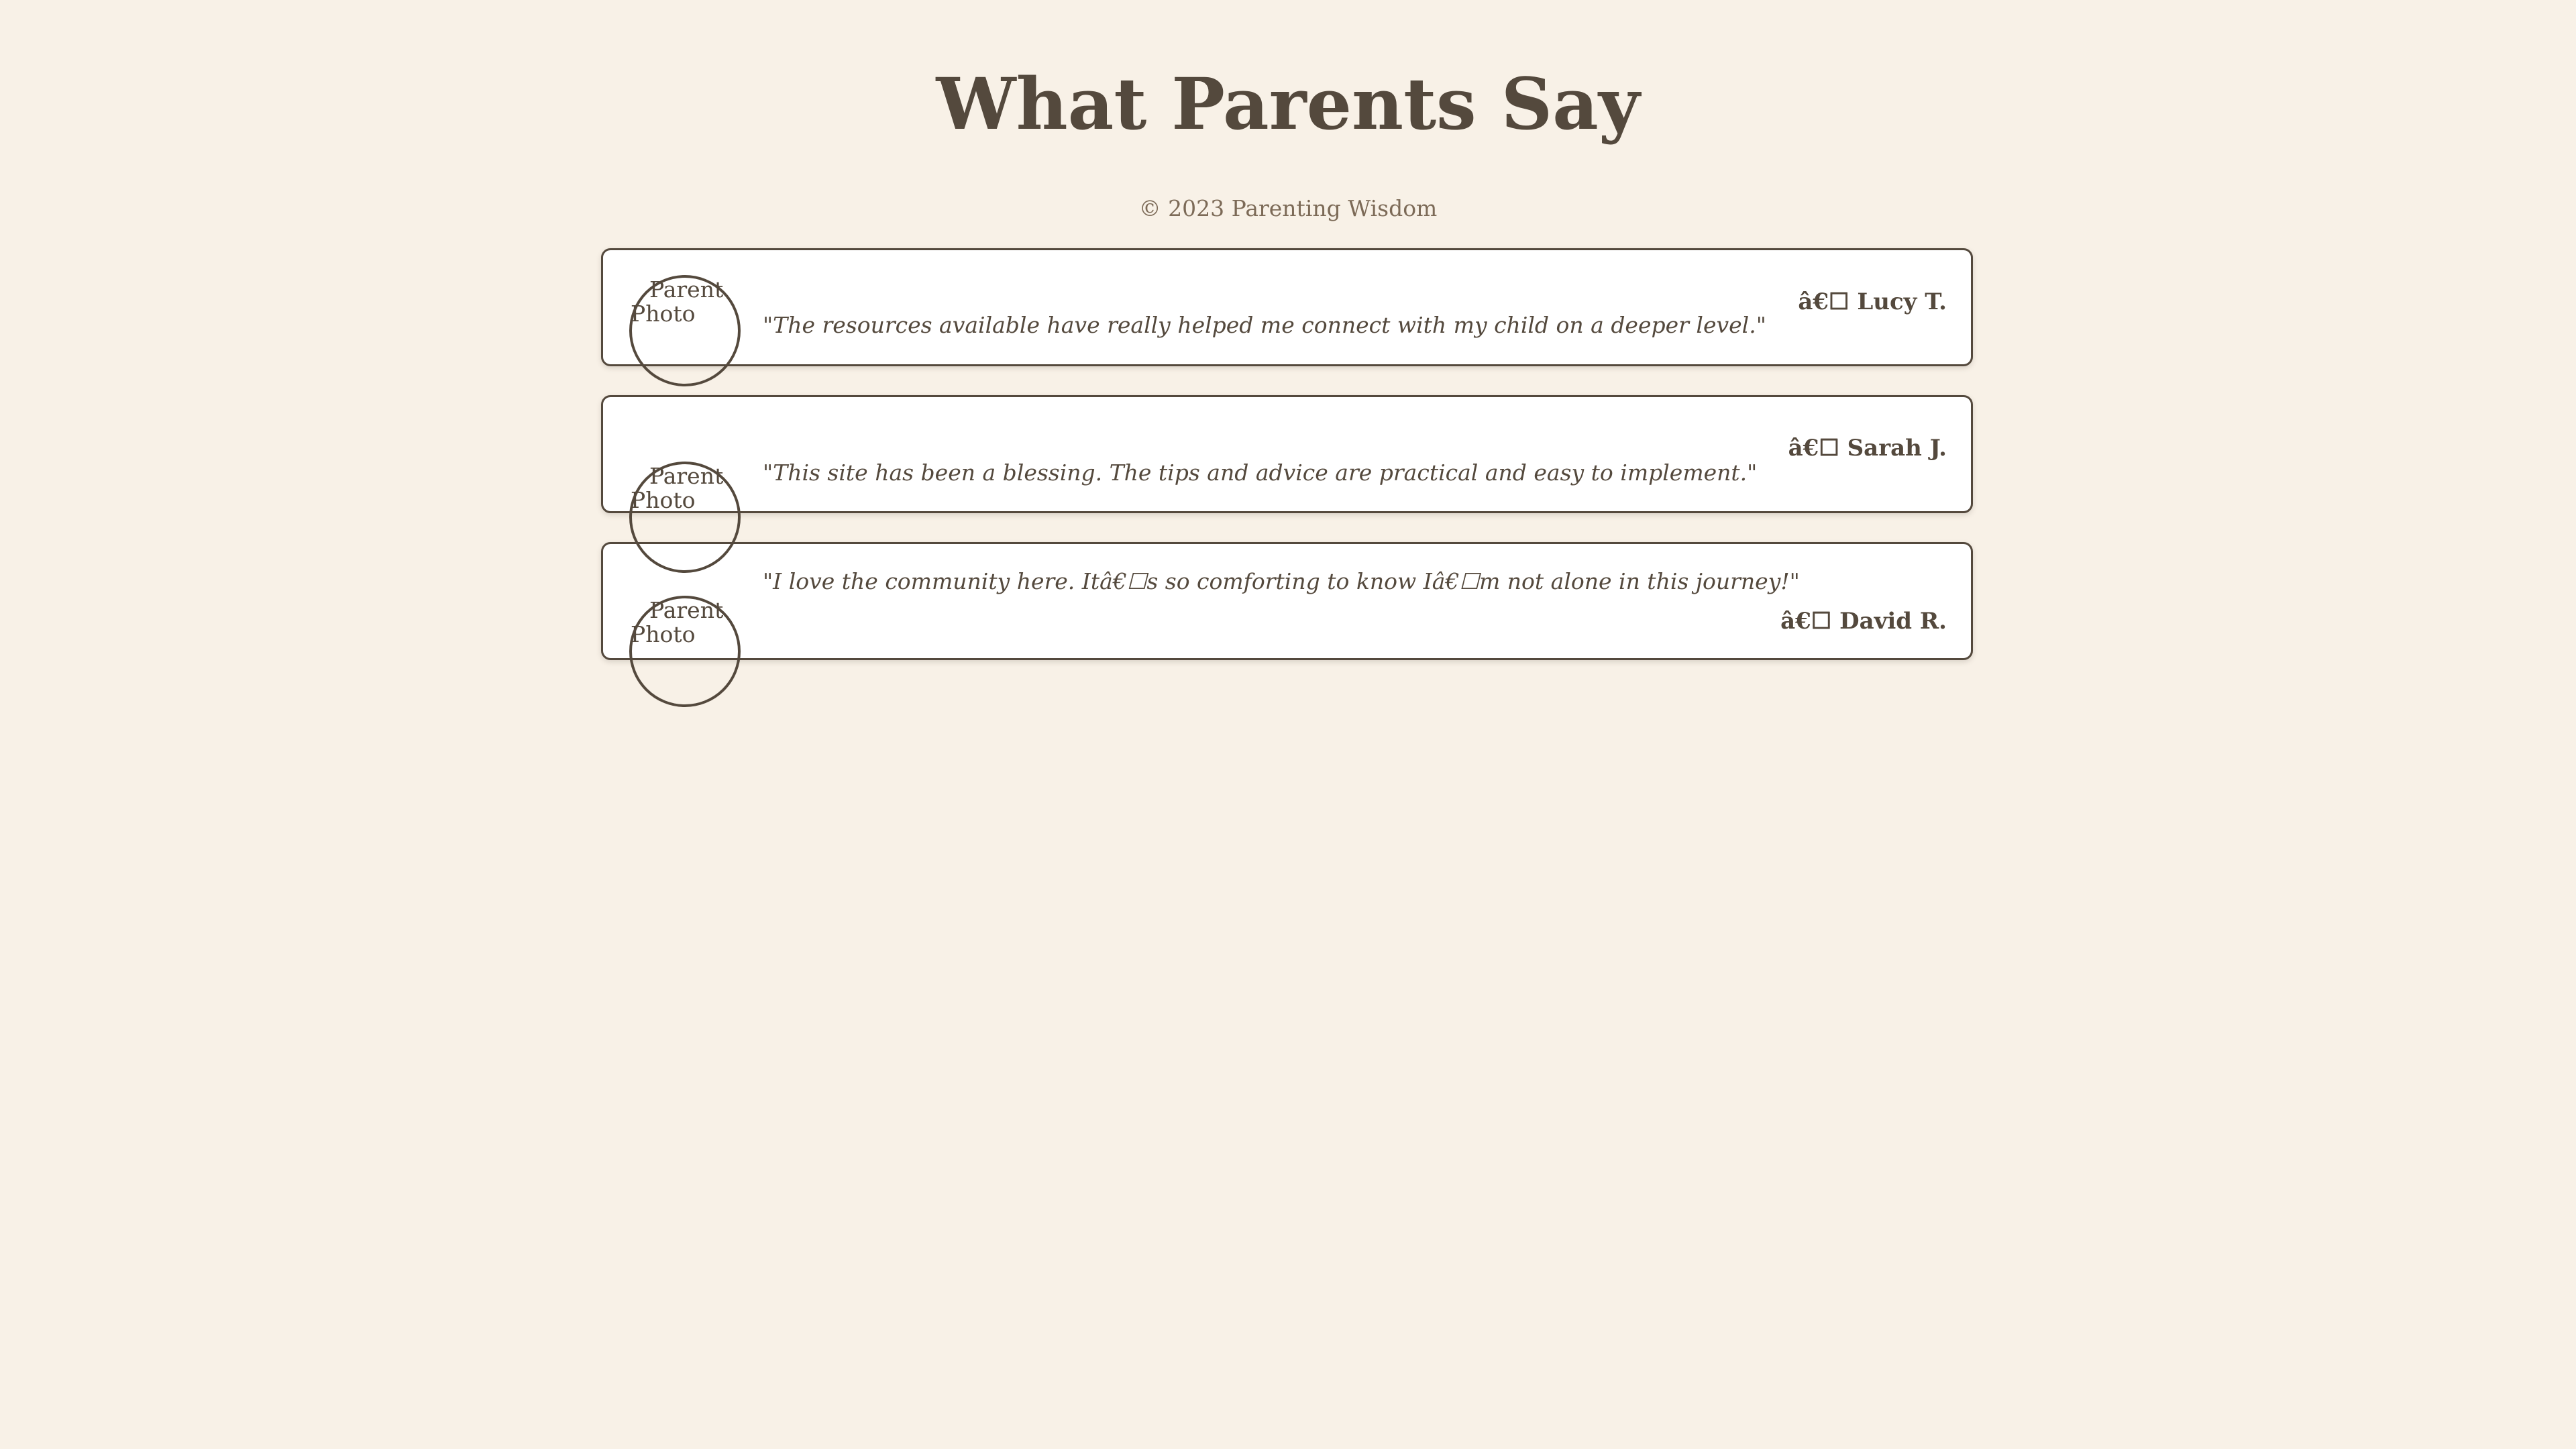  I want to click on testimonial-author: â€☐ Lucy T., so click(1872, 301).